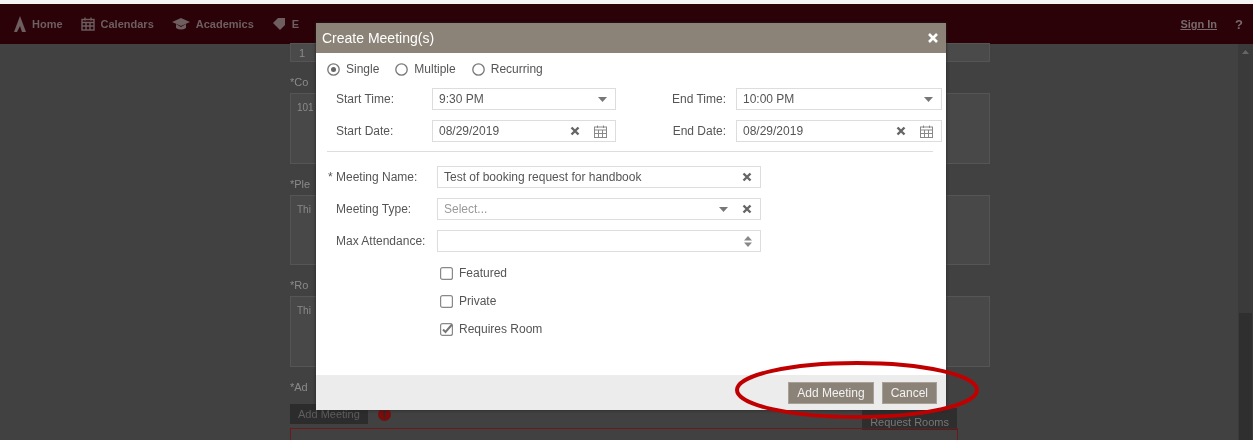  Describe the element at coordinates (748, 241) in the screenshot. I see `spinner-icon` at that location.